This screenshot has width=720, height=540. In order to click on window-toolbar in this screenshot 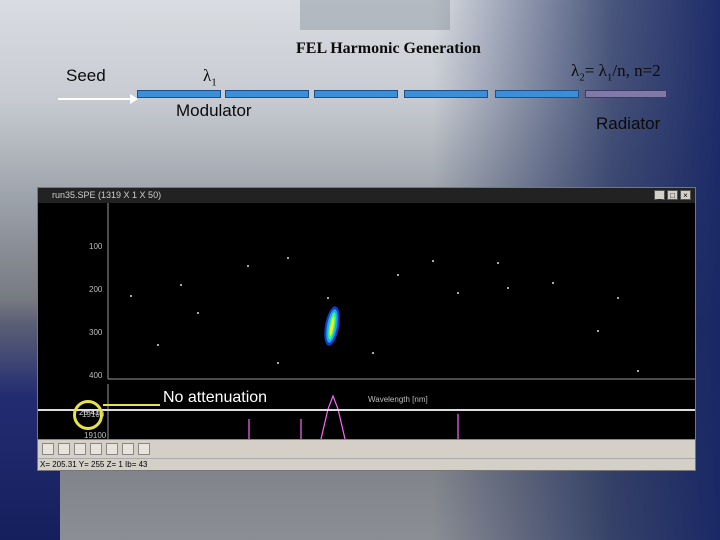, I will do `click(366, 448)`.